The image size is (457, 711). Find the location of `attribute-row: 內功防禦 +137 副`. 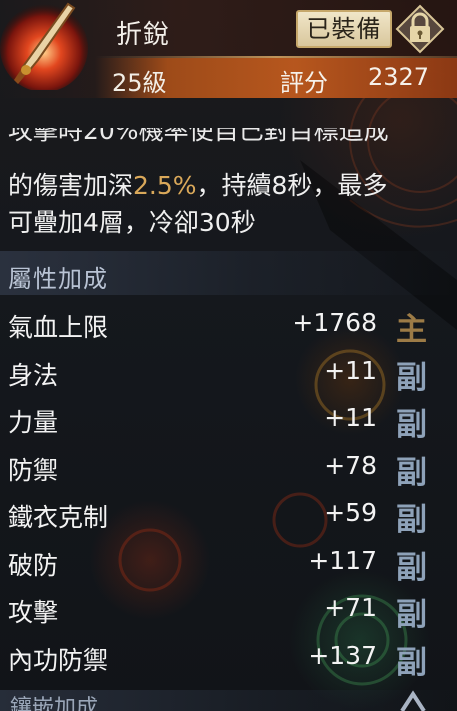

attribute-row: 內功防禦 +137 副 is located at coordinates (228, 660).